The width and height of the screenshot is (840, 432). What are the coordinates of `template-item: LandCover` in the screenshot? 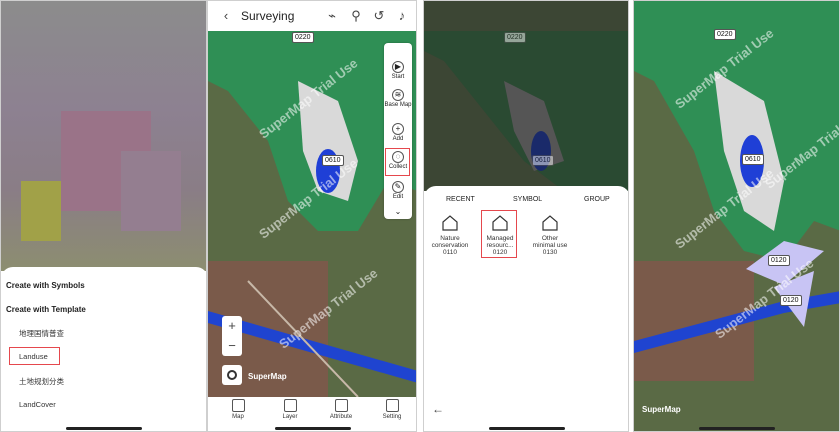 It's located at (37, 404).